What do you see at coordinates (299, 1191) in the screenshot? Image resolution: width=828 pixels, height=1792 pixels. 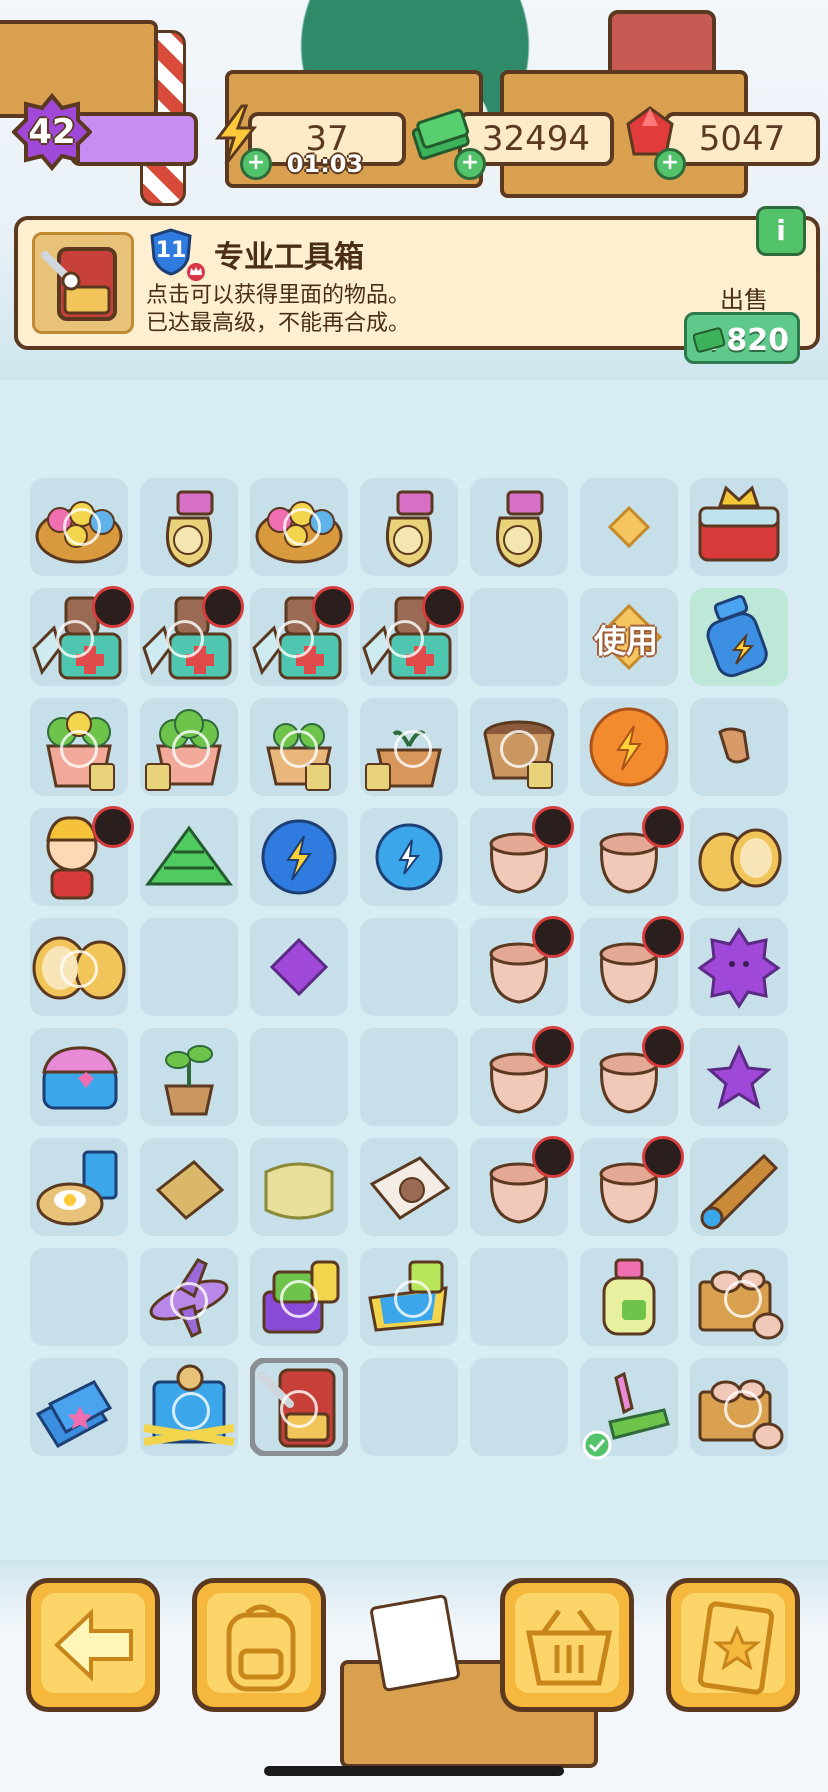 I see `shanghai-sign-icon` at bounding box center [299, 1191].